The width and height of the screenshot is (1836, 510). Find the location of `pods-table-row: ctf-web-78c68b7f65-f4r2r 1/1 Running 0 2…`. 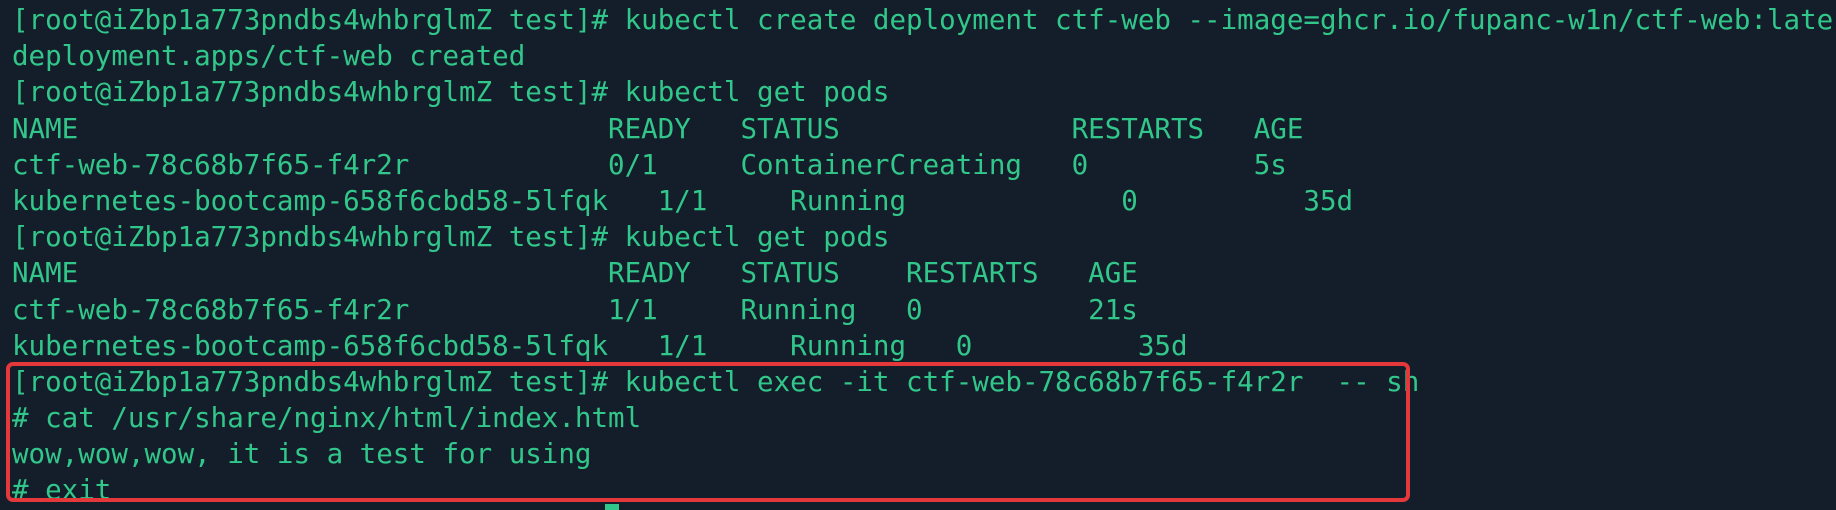

pods-table-row: ctf-web-78c68b7f65-f4r2r 1/1 Running 0 2… is located at coordinates (575, 309).